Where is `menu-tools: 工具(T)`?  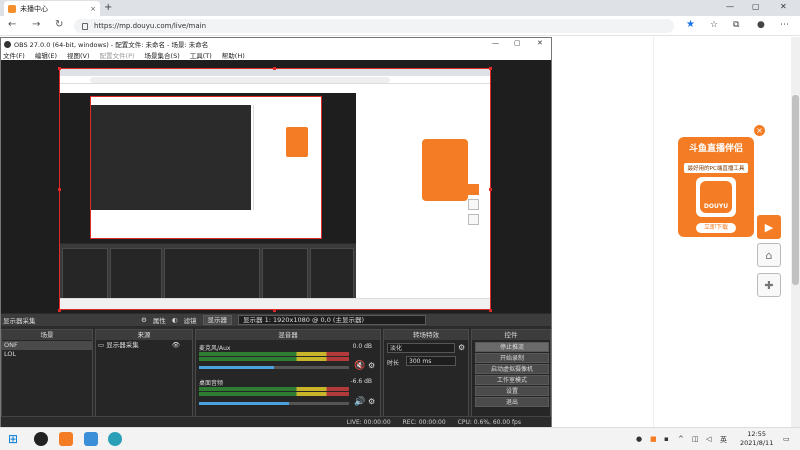
menu-tools: 工具(T) is located at coordinates (201, 55).